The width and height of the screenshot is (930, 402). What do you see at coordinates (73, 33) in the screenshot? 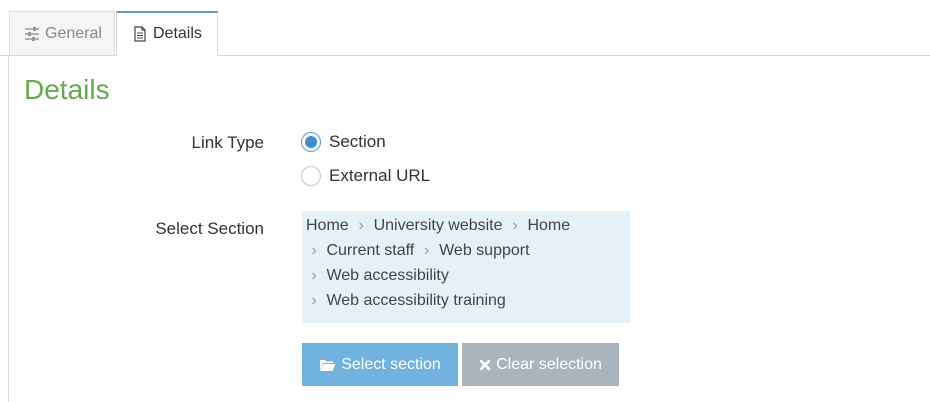
I see `tab-general-label: General` at bounding box center [73, 33].